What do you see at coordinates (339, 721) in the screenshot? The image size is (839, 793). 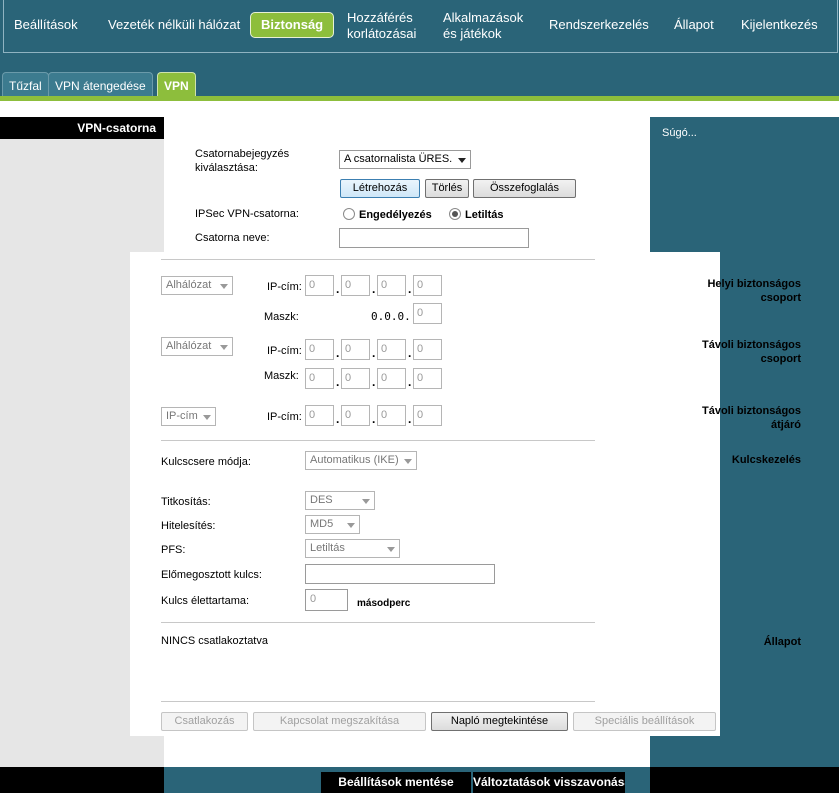 I see `disconnect-button: Kapcsolat megszakítása` at bounding box center [339, 721].